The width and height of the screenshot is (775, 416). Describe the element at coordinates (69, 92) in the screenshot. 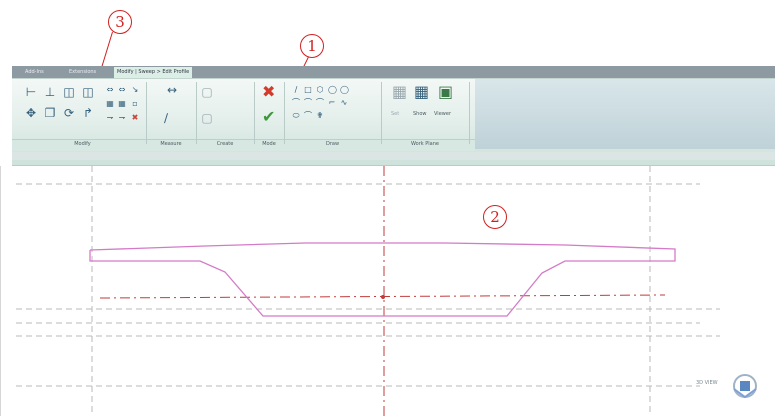

I see `mirror-axis-icon: ◫` at that location.